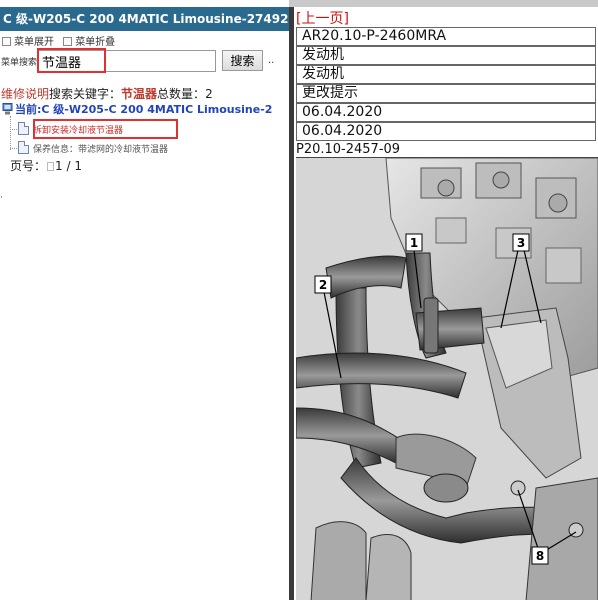  I want to click on menu-expand: 菜单展开, so click(29, 42).